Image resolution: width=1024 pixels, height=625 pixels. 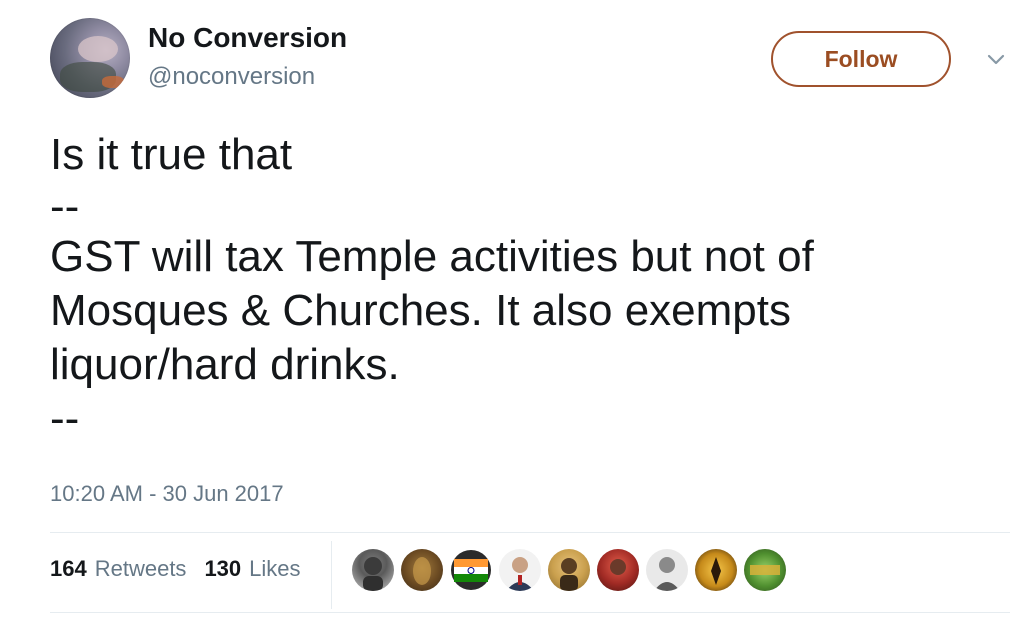 What do you see at coordinates (274, 569) in the screenshot?
I see `likes-label: Likes` at bounding box center [274, 569].